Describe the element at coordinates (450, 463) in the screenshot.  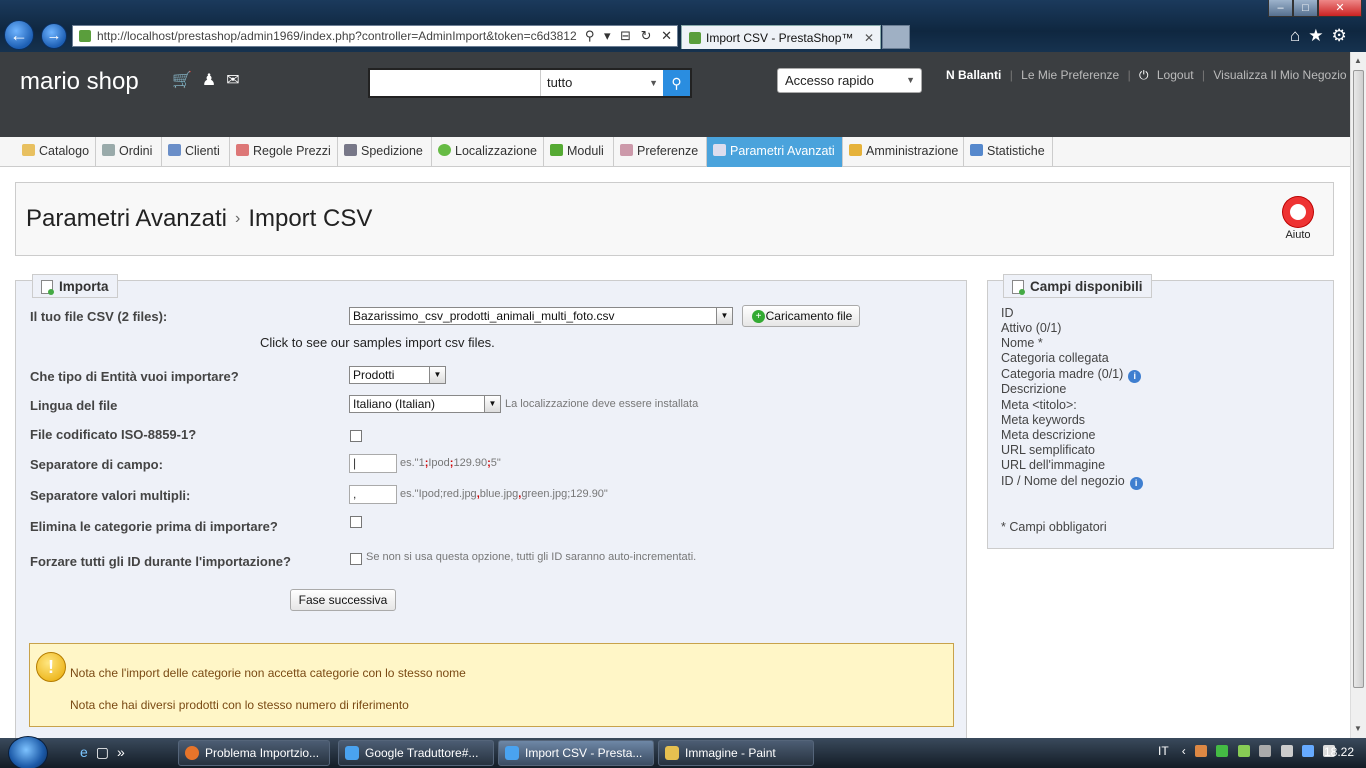
I see `field-separator-hint: es."1;Ipod;129.90;5"` at that location.